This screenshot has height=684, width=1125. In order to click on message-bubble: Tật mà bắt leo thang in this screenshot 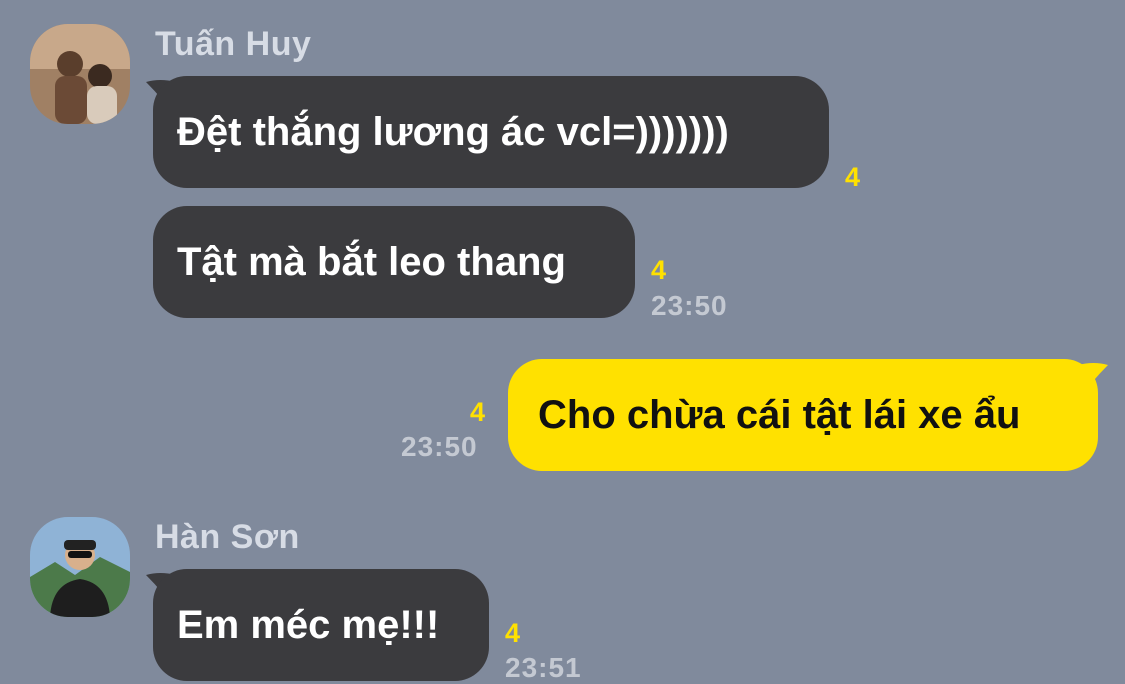, I will do `click(394, 262)`.